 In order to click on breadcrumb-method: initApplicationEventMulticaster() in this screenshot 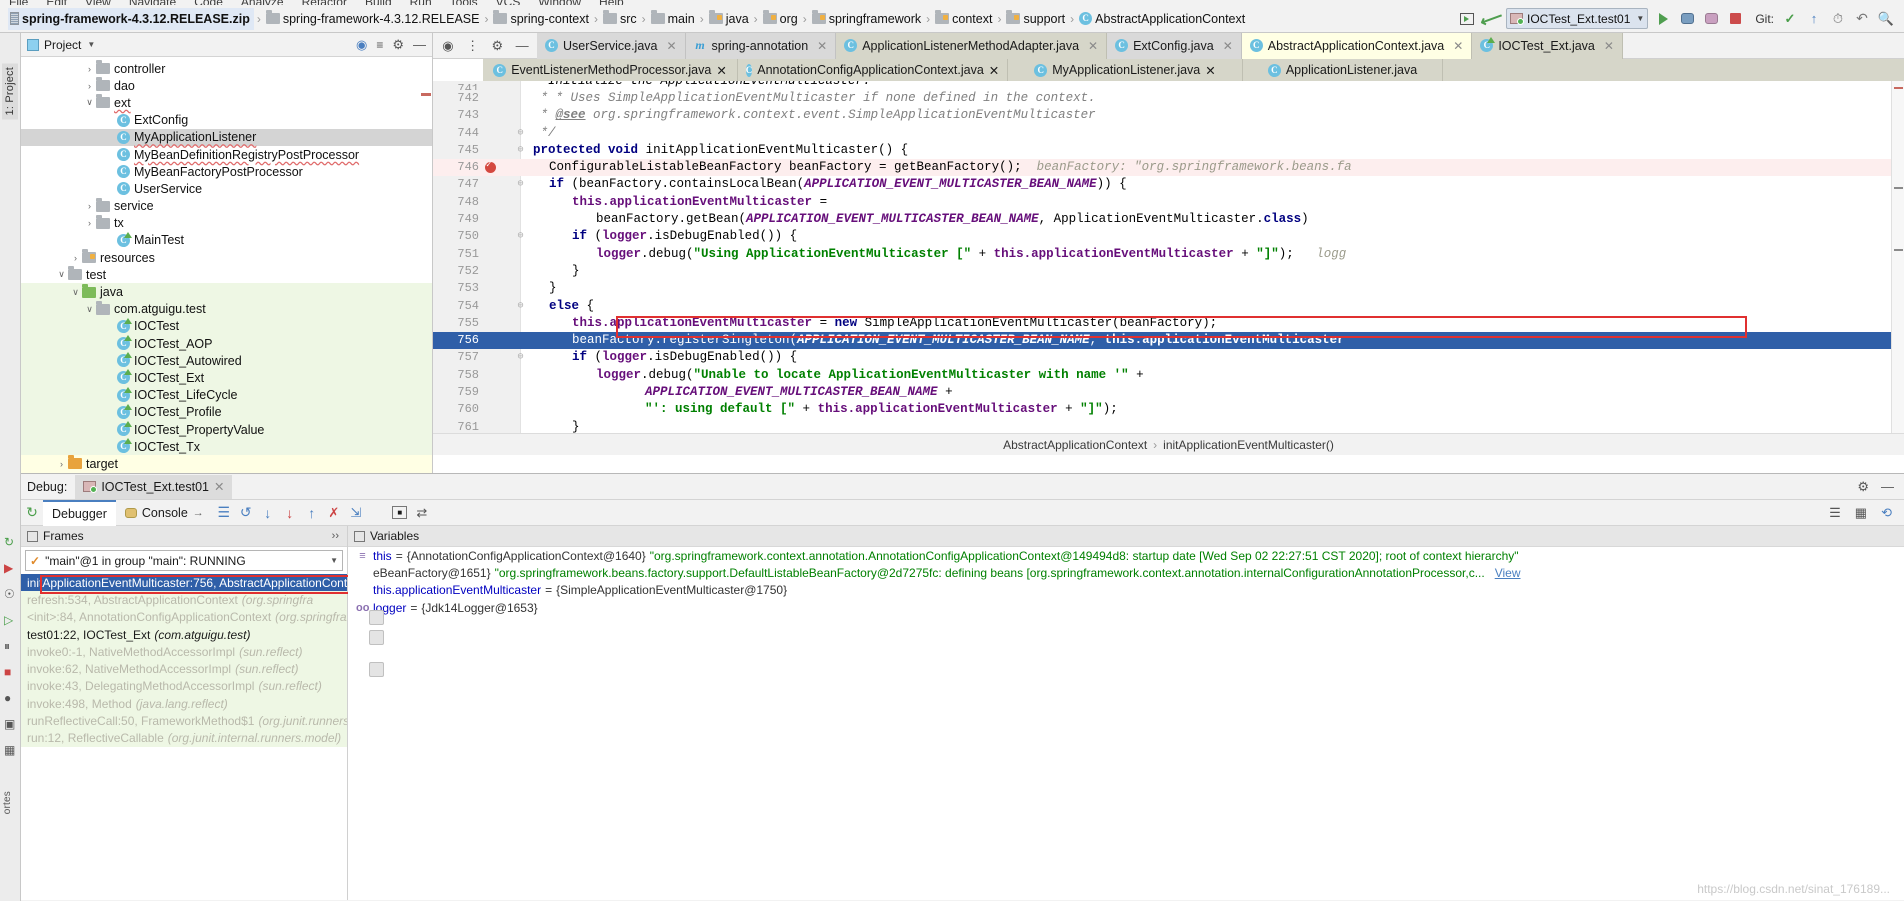, I will do `click(1248, 445)`.